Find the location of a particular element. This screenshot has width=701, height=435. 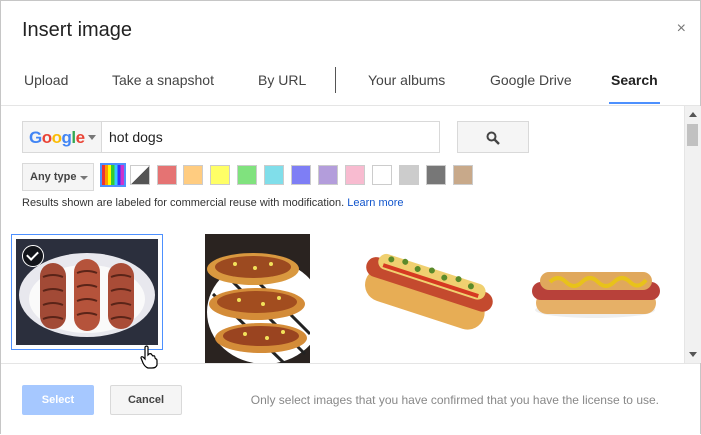

color-filter-dark-gray is located at coordinates (436, 175).